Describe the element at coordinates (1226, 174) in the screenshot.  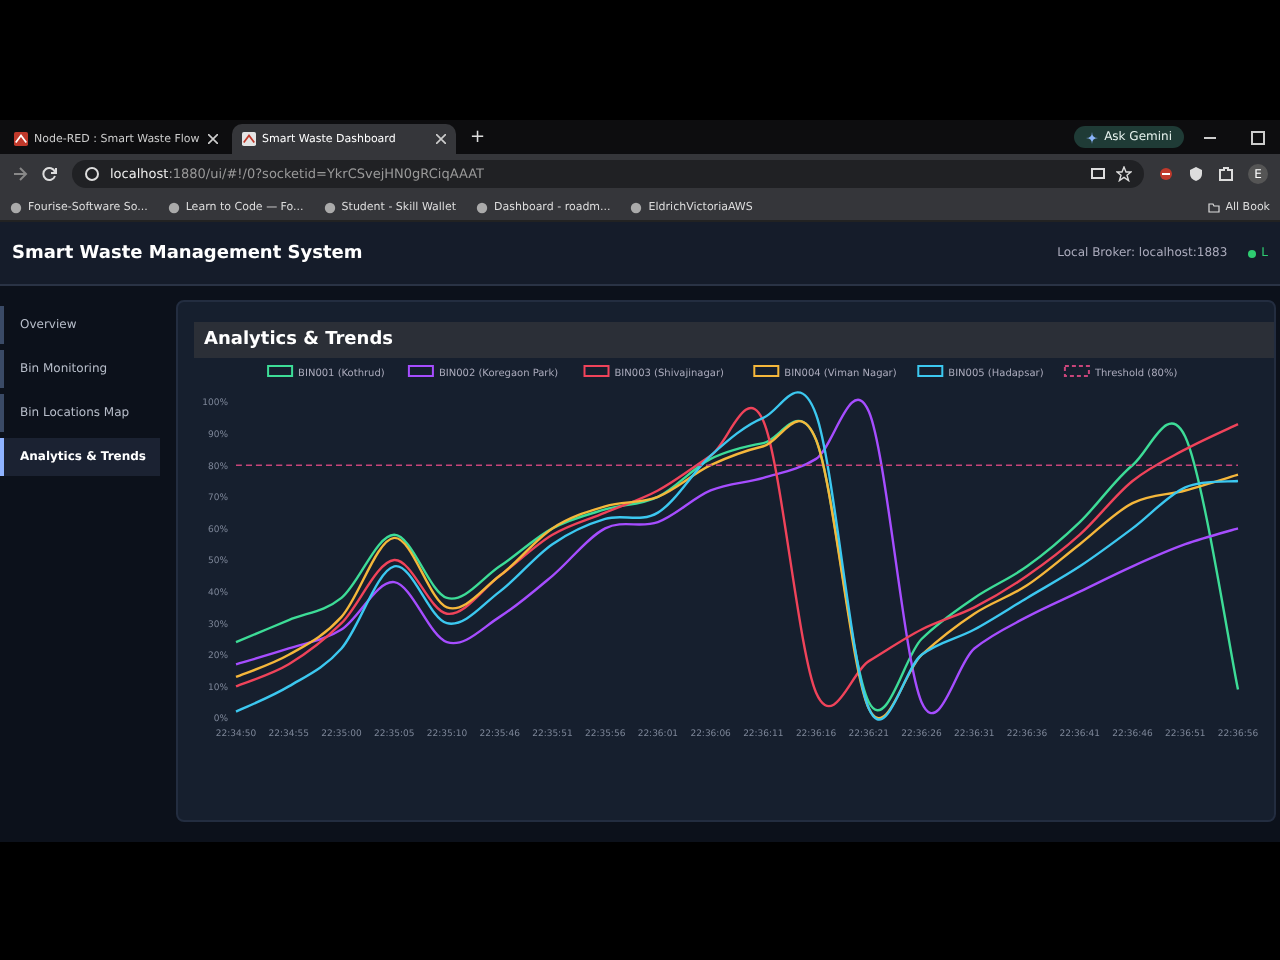
I see `puzzle-icon` at that location.